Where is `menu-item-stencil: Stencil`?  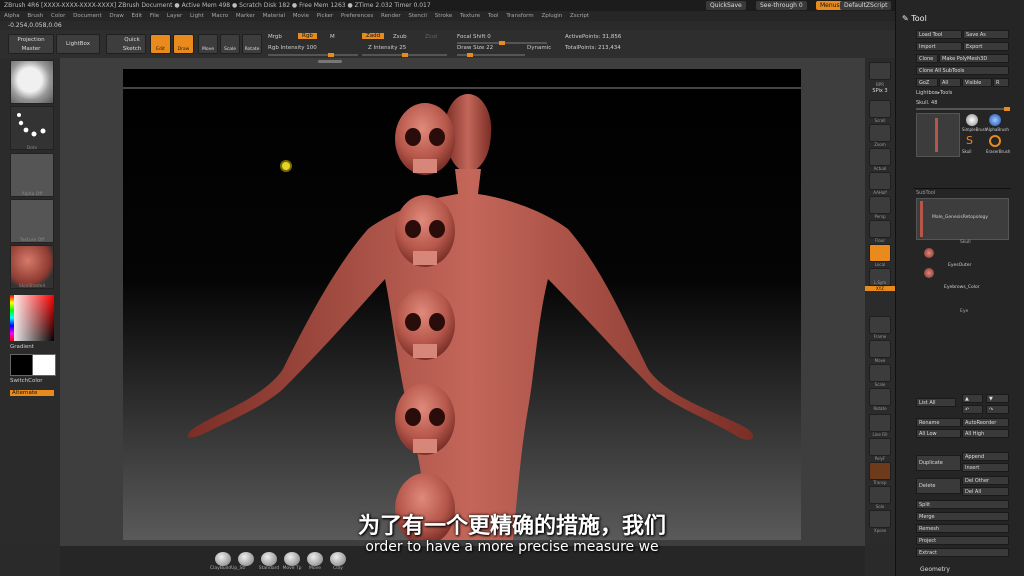 menu-item-stencil: Stencil is located at coordinates (417, 16).